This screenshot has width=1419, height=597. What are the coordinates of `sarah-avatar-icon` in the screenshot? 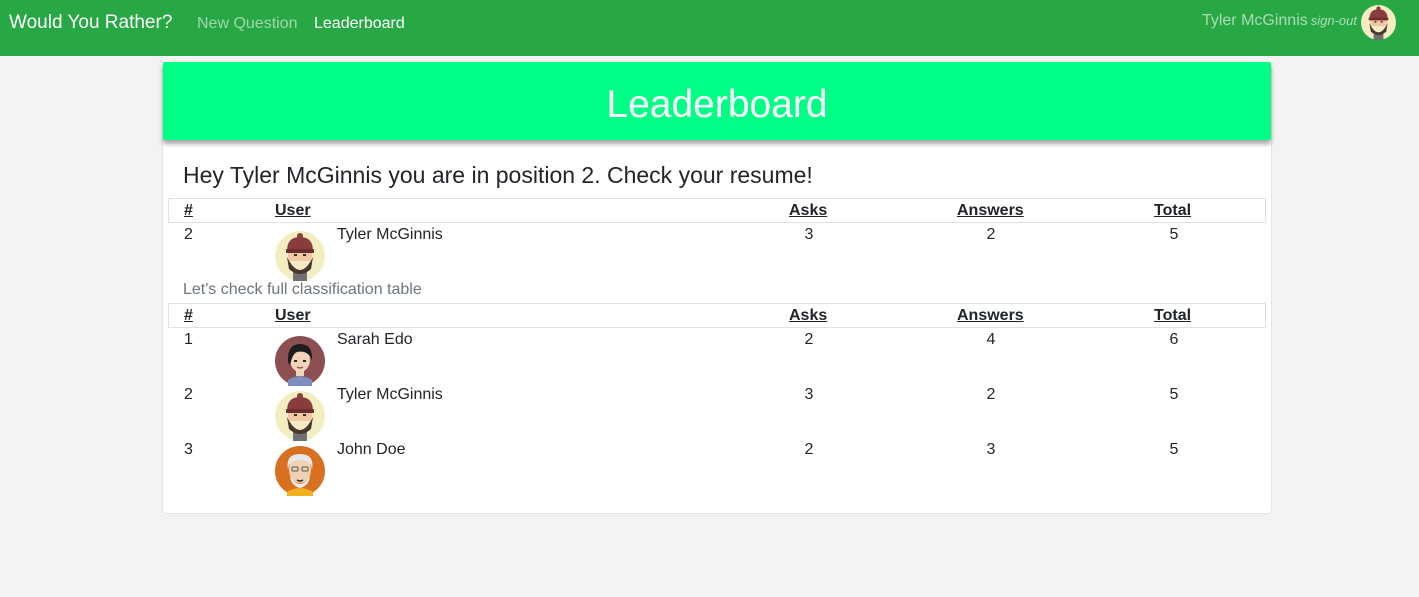 It's located at (300, 361).